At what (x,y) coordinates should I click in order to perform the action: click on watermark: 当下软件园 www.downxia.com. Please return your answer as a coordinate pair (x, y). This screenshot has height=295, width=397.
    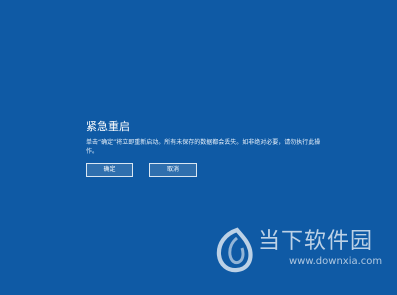
    Looking at the image, I should click on (298, 250).